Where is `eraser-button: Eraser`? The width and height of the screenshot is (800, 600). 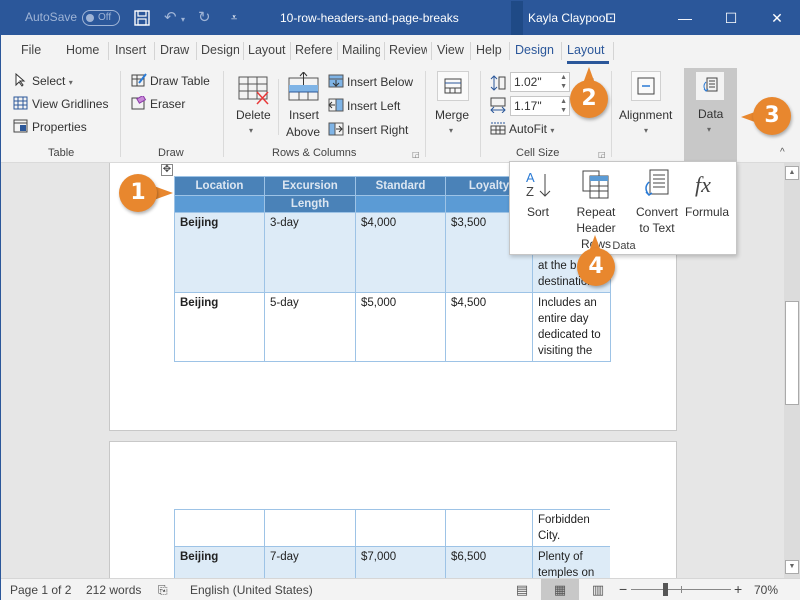
eraser-button: Eraser is located at coordinates (158, 103).